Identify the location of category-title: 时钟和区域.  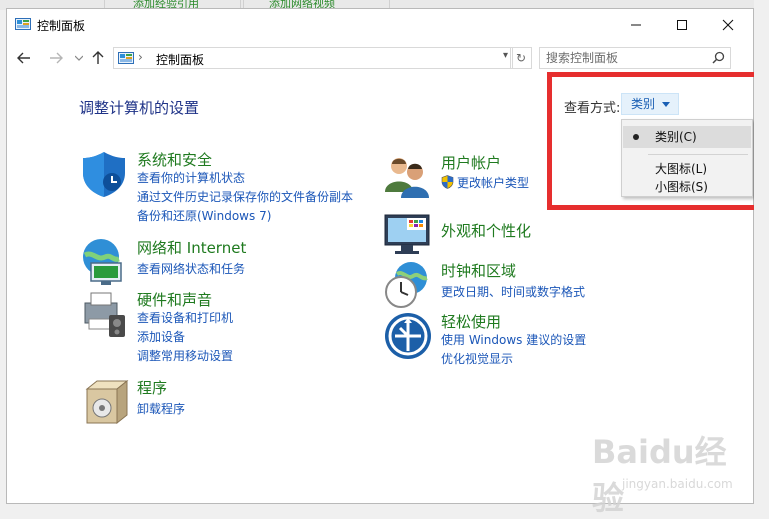
(478, 270).